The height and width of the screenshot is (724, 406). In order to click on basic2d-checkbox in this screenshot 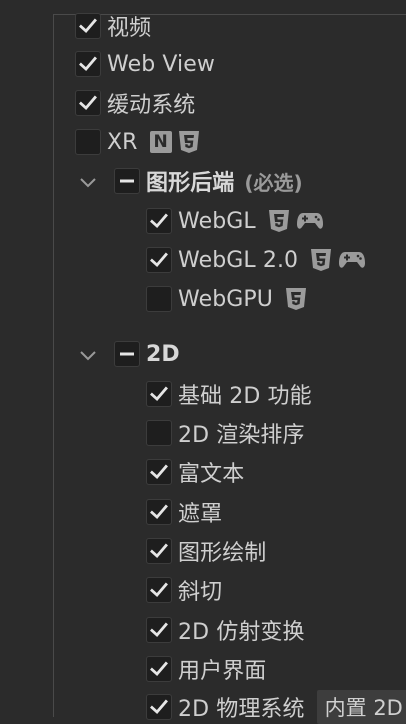, I will do `click(159, 394)`.